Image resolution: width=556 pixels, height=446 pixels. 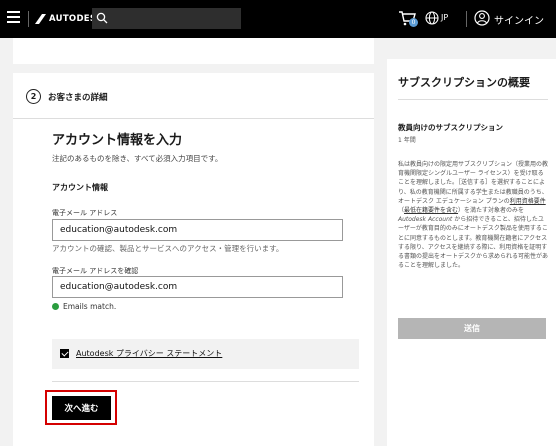 What do you see at coordinates (482, 18) in the screenshot?
I see `user-icon` at bounding box center [482, 18].